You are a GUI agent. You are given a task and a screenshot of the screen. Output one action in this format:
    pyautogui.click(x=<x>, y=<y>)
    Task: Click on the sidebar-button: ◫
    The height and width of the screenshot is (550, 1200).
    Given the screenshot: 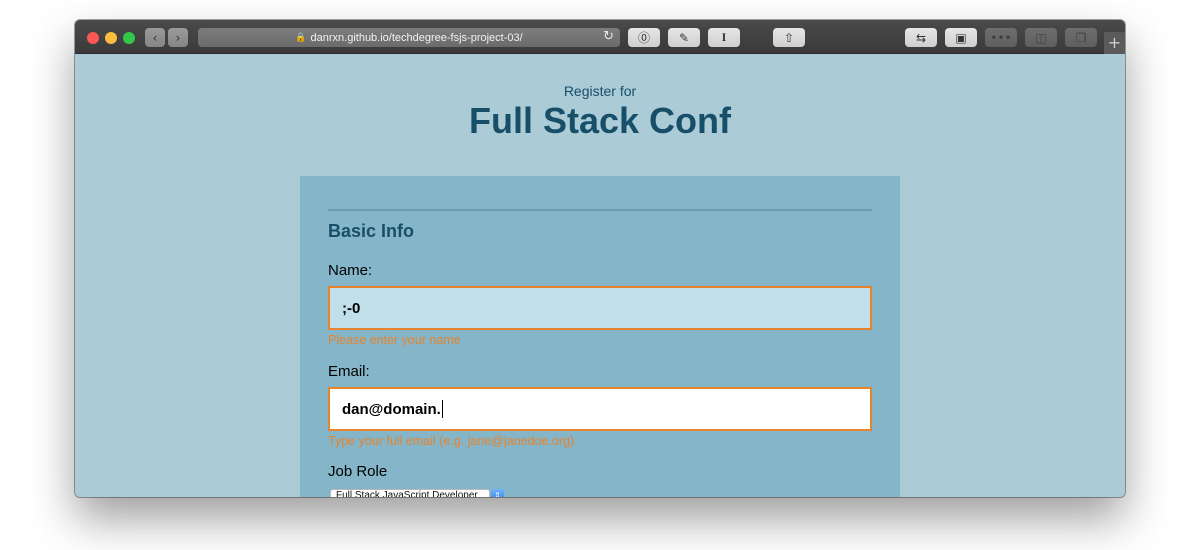 What is the action you would take?
    pyautogui.click(x=1041, y=37)
    